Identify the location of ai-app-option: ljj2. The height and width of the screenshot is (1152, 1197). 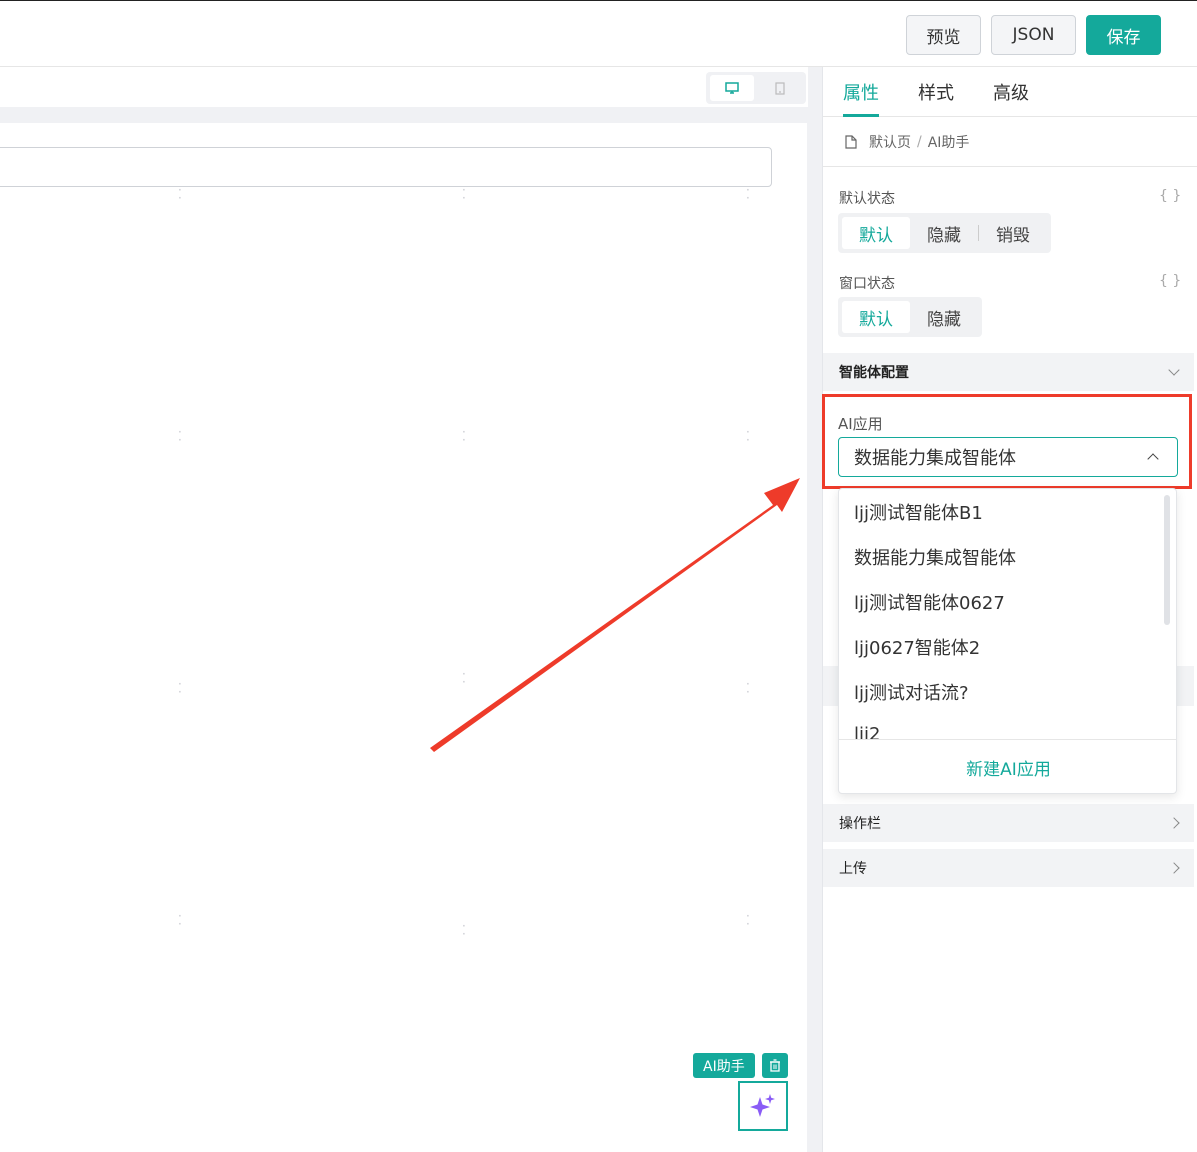
(867, 731).